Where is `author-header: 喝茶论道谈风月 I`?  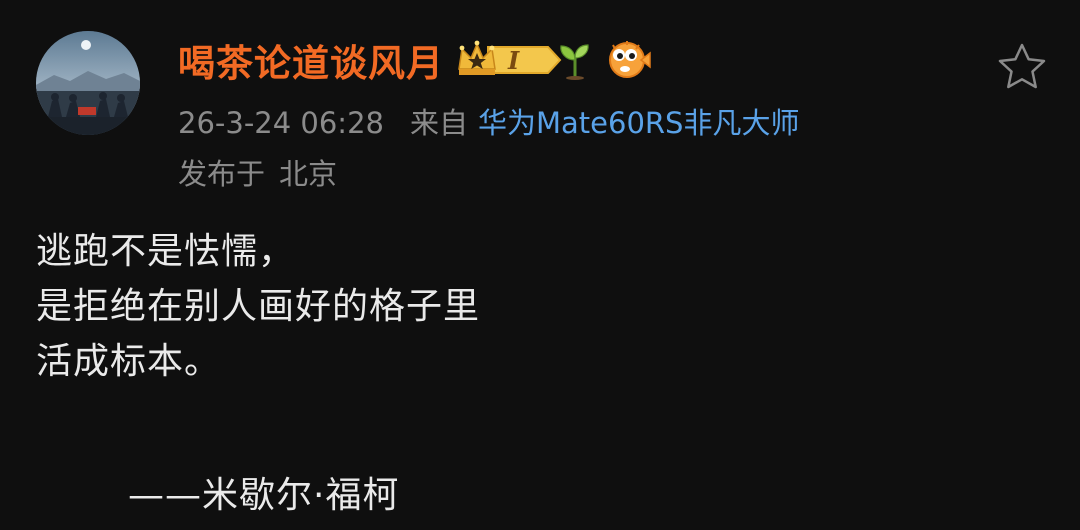 author-header: 喝茶论道谈风月 I is located at coordinates (414, 60).